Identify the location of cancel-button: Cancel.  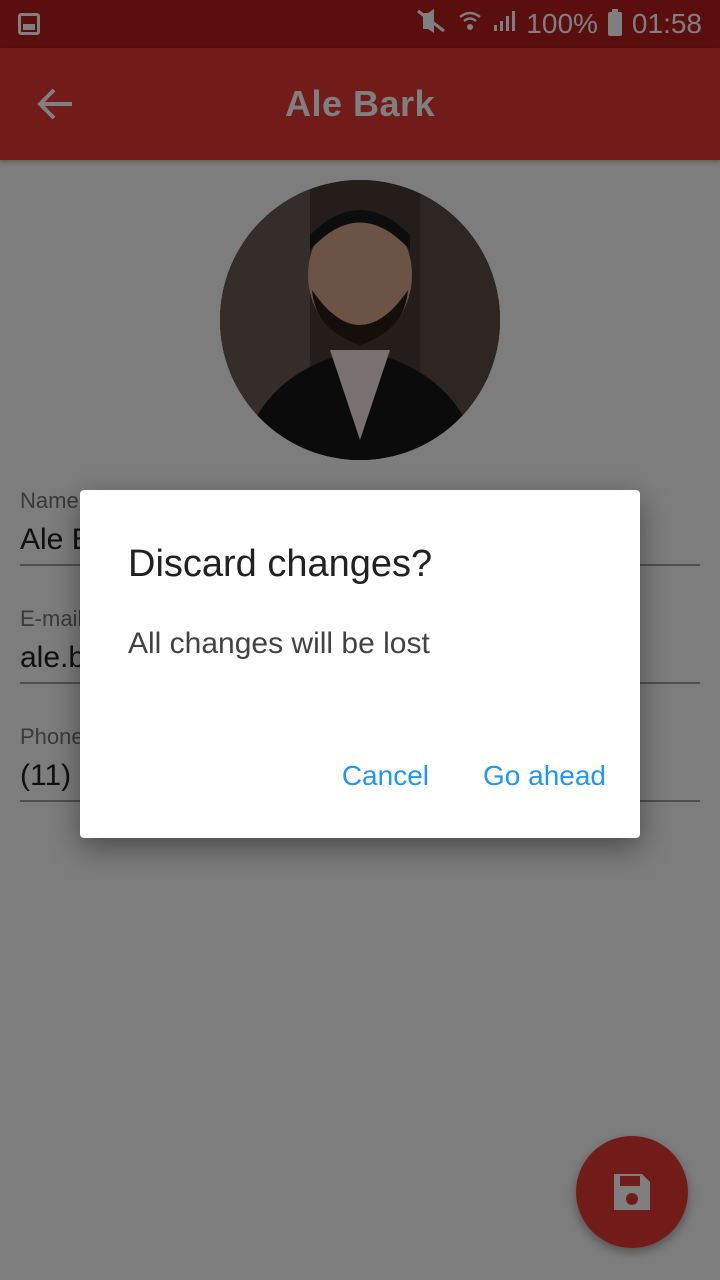
(385, 776).